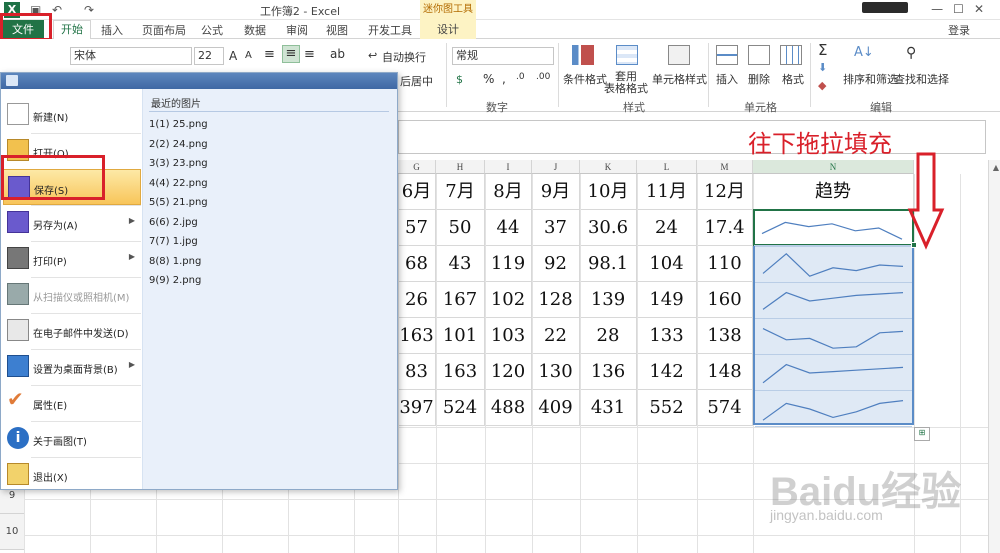 This screenshot has height=553, width=1000. I want to click on column-header-m: M, so click(725, 167).